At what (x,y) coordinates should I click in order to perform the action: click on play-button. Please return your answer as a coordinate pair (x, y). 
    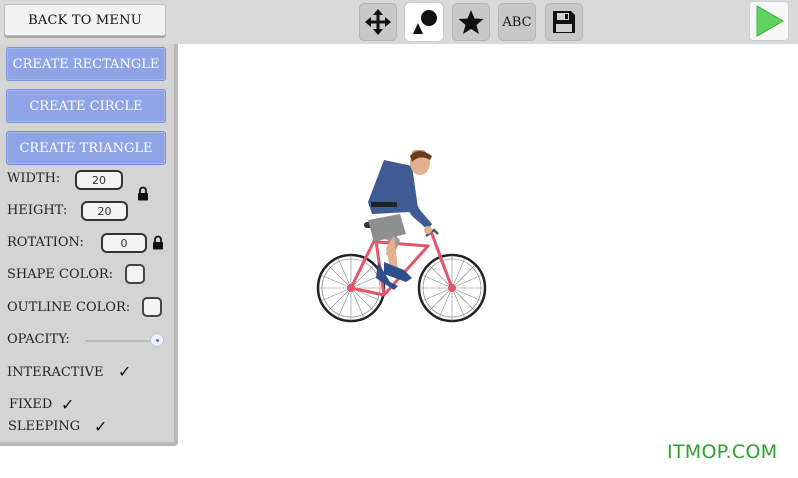
    Looking at the image, I should click on (769, 21).